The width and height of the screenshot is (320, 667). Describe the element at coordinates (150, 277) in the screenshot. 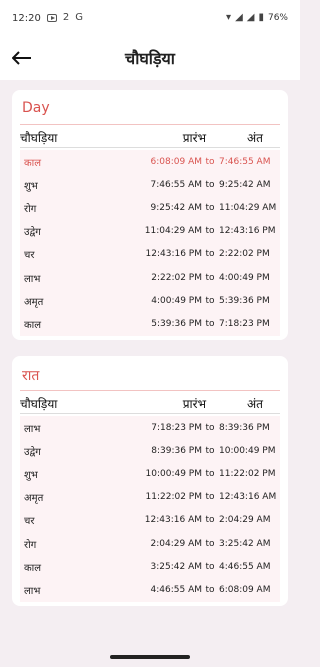

I see `table-row: लाभ 2:22:02 PM to 4:00:49 PM` at that location.